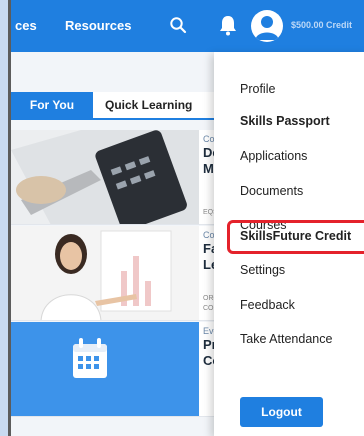 Image resolution: width=364 pixels, height=436 pixels. What do you see at coordinates (98, 25) in the screenshot?
I see `nav-item-resources: Resources` at bounding box center [98, 25].